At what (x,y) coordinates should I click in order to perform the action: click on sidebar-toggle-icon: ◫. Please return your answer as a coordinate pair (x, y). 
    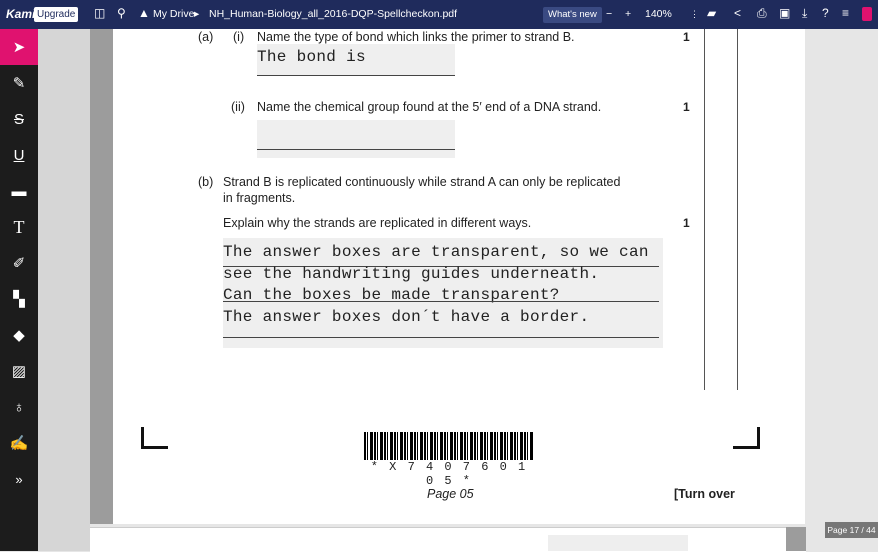
    Looking at the image, I should click on (99, 13).